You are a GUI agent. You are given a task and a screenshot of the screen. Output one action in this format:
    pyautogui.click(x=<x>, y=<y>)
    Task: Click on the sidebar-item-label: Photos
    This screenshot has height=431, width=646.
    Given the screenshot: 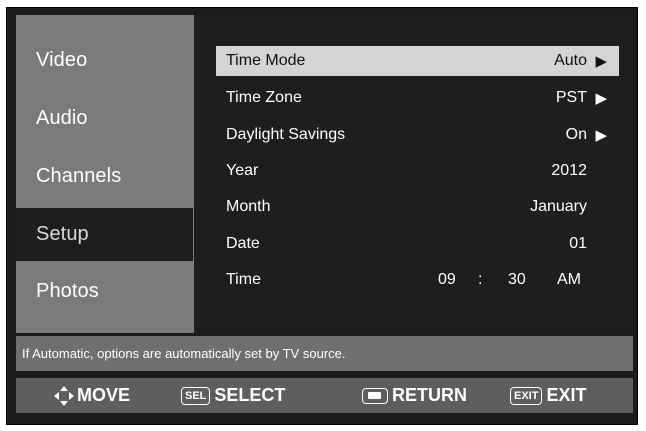 What is the action you would take?
    pyautogui.click(x=67, y=290)
    